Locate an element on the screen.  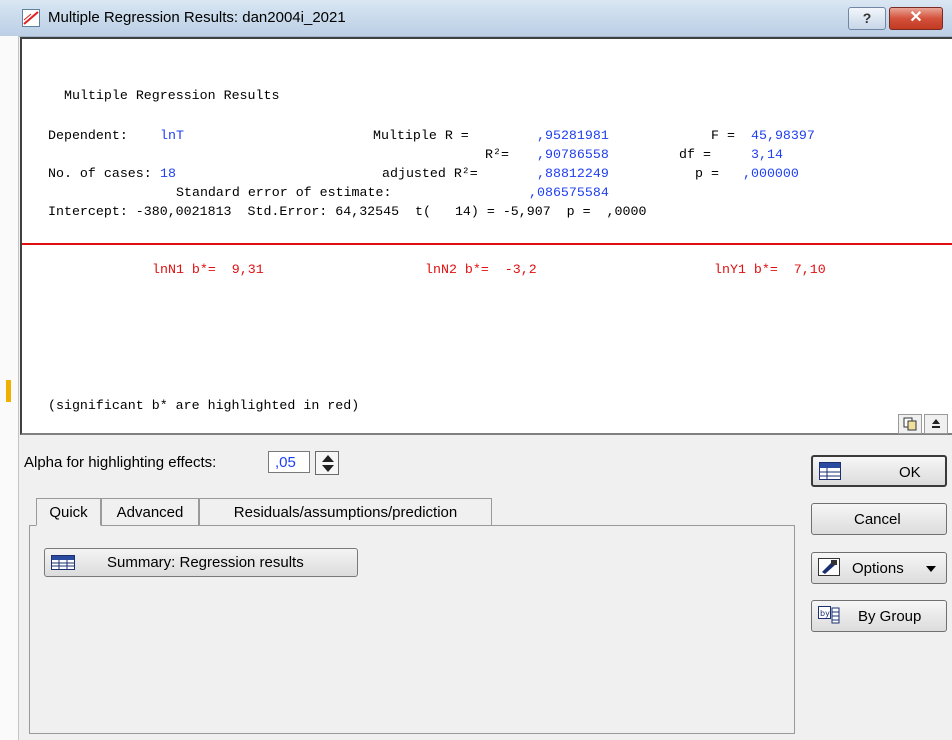
p-label: p = is located at coordinates (707, 173).